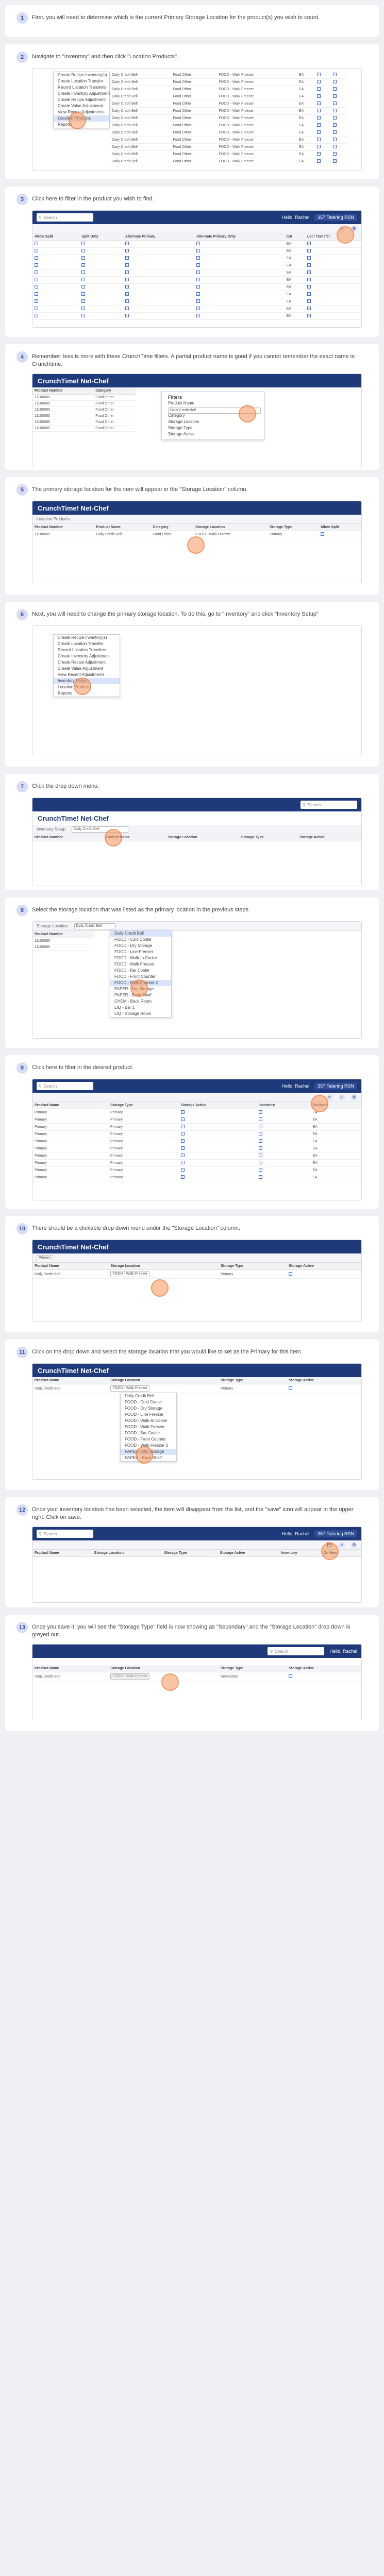 The image size is (384, 2576). Describe the element at coordinates (141, 1014) in the screenshot. I see `dropdown-option: LIQ - Storage Room` at that location.